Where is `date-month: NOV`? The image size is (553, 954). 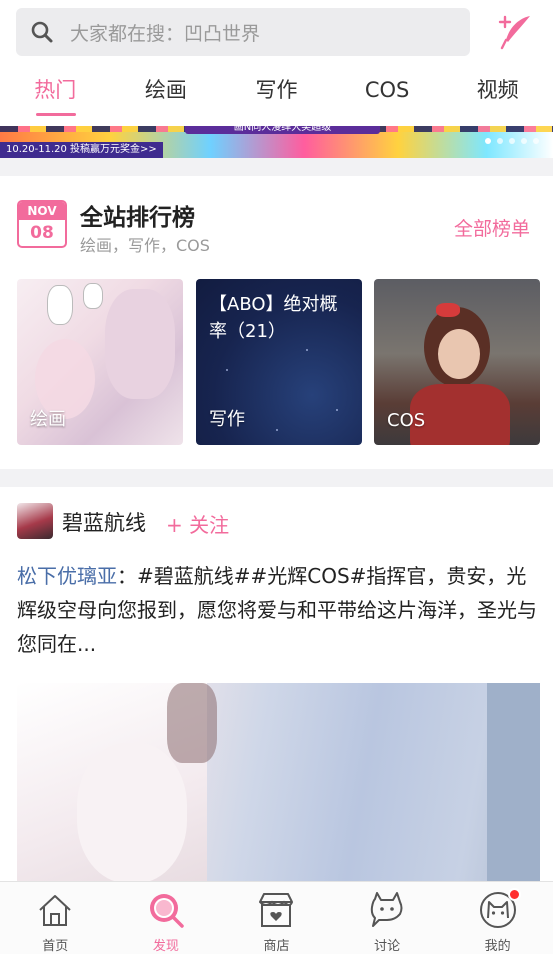
date-month: NOV is located at coordinates (42, 211).